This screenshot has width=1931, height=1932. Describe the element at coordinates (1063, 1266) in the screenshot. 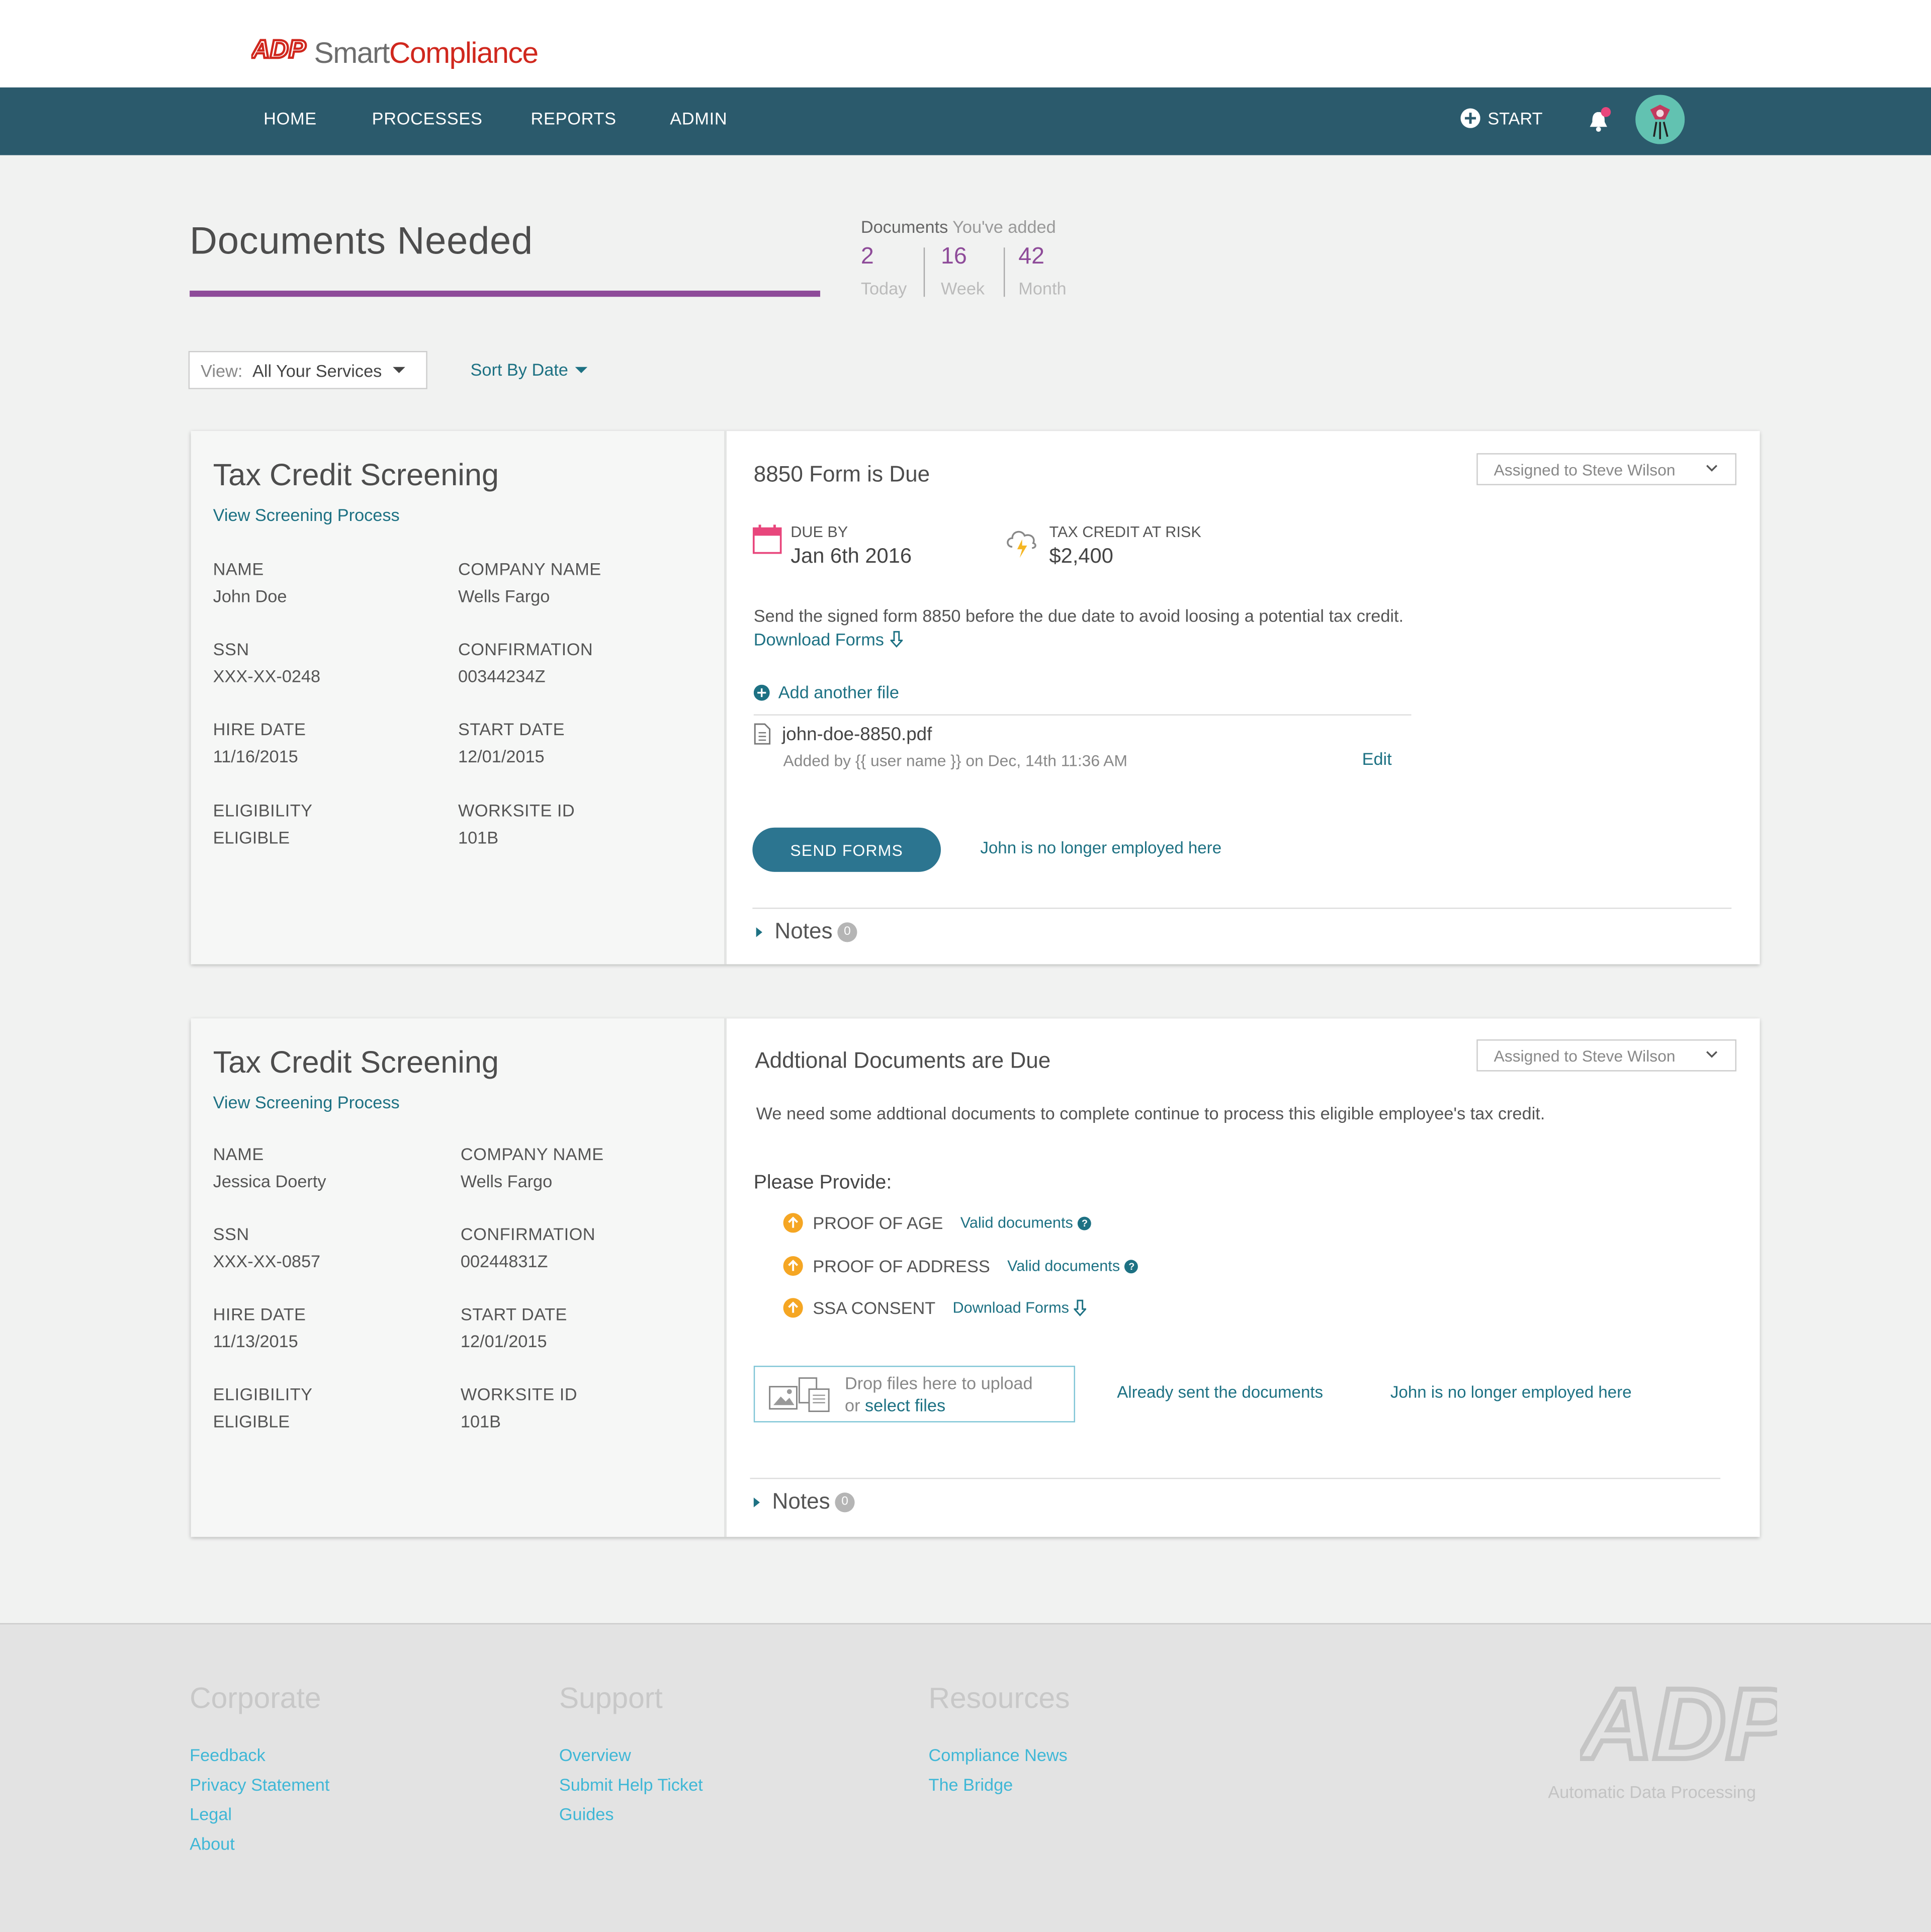

I see `valid-documents-label: Valid documents` at that location.